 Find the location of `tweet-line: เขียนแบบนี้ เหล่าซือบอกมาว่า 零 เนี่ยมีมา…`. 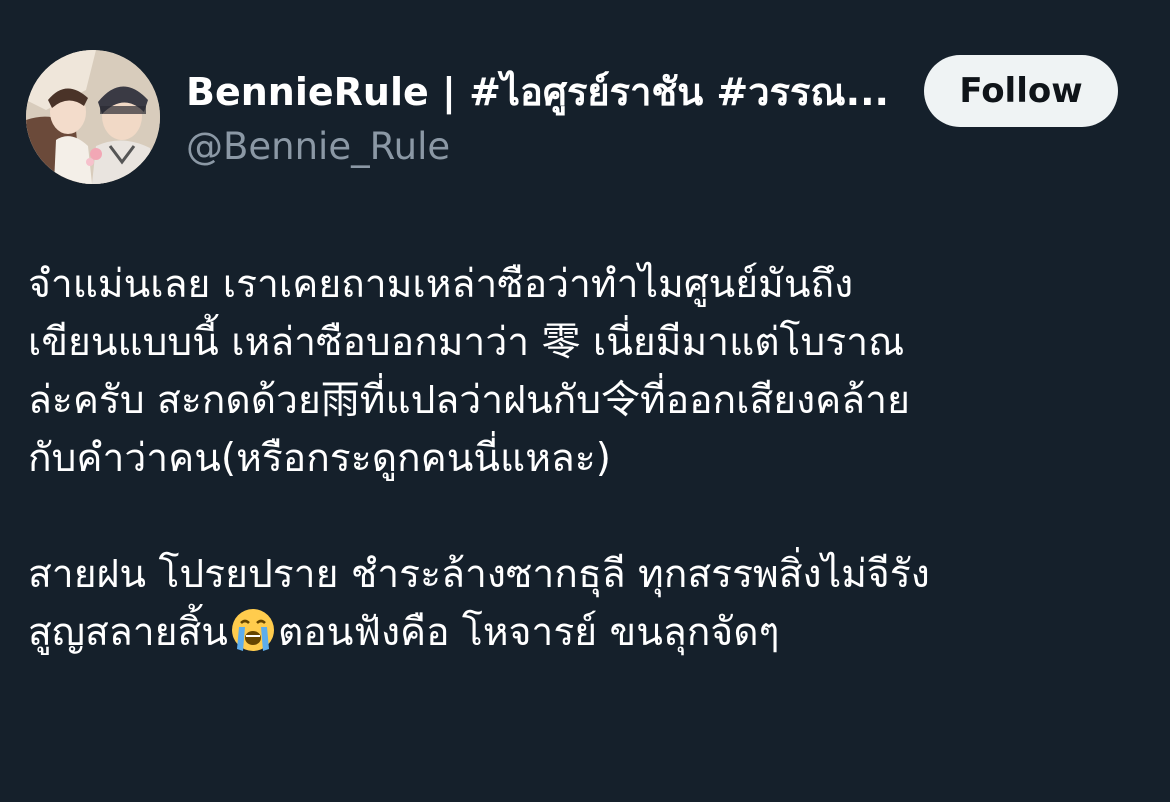

tweet-line: เขียนแบบนี้ เหล่าซือบอกมาว่า 零 เนี่ยมีมา… is located at coordinates (466, 342).